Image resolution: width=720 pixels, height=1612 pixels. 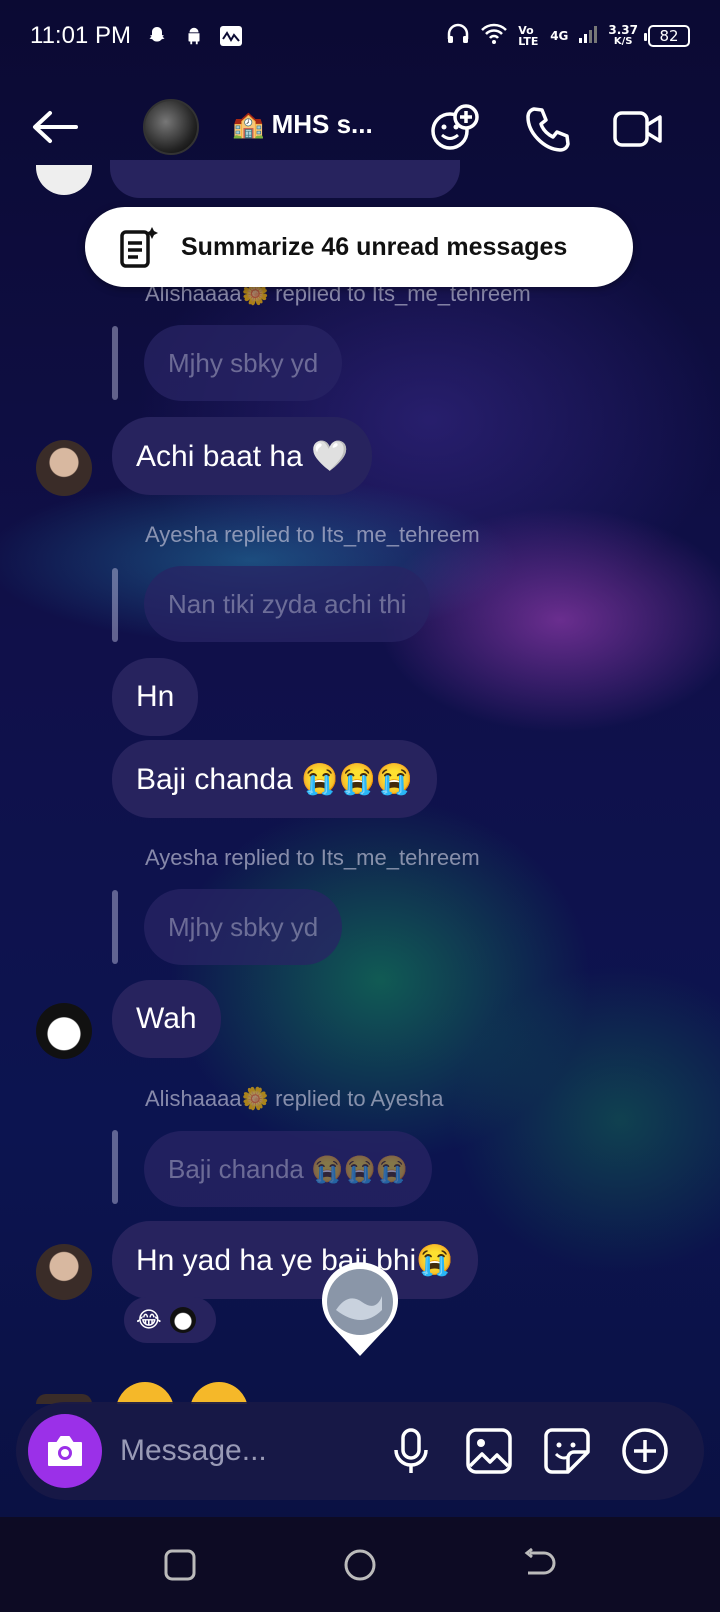 I want to click on photo-pin-marker, so click(x=360, y=1310).